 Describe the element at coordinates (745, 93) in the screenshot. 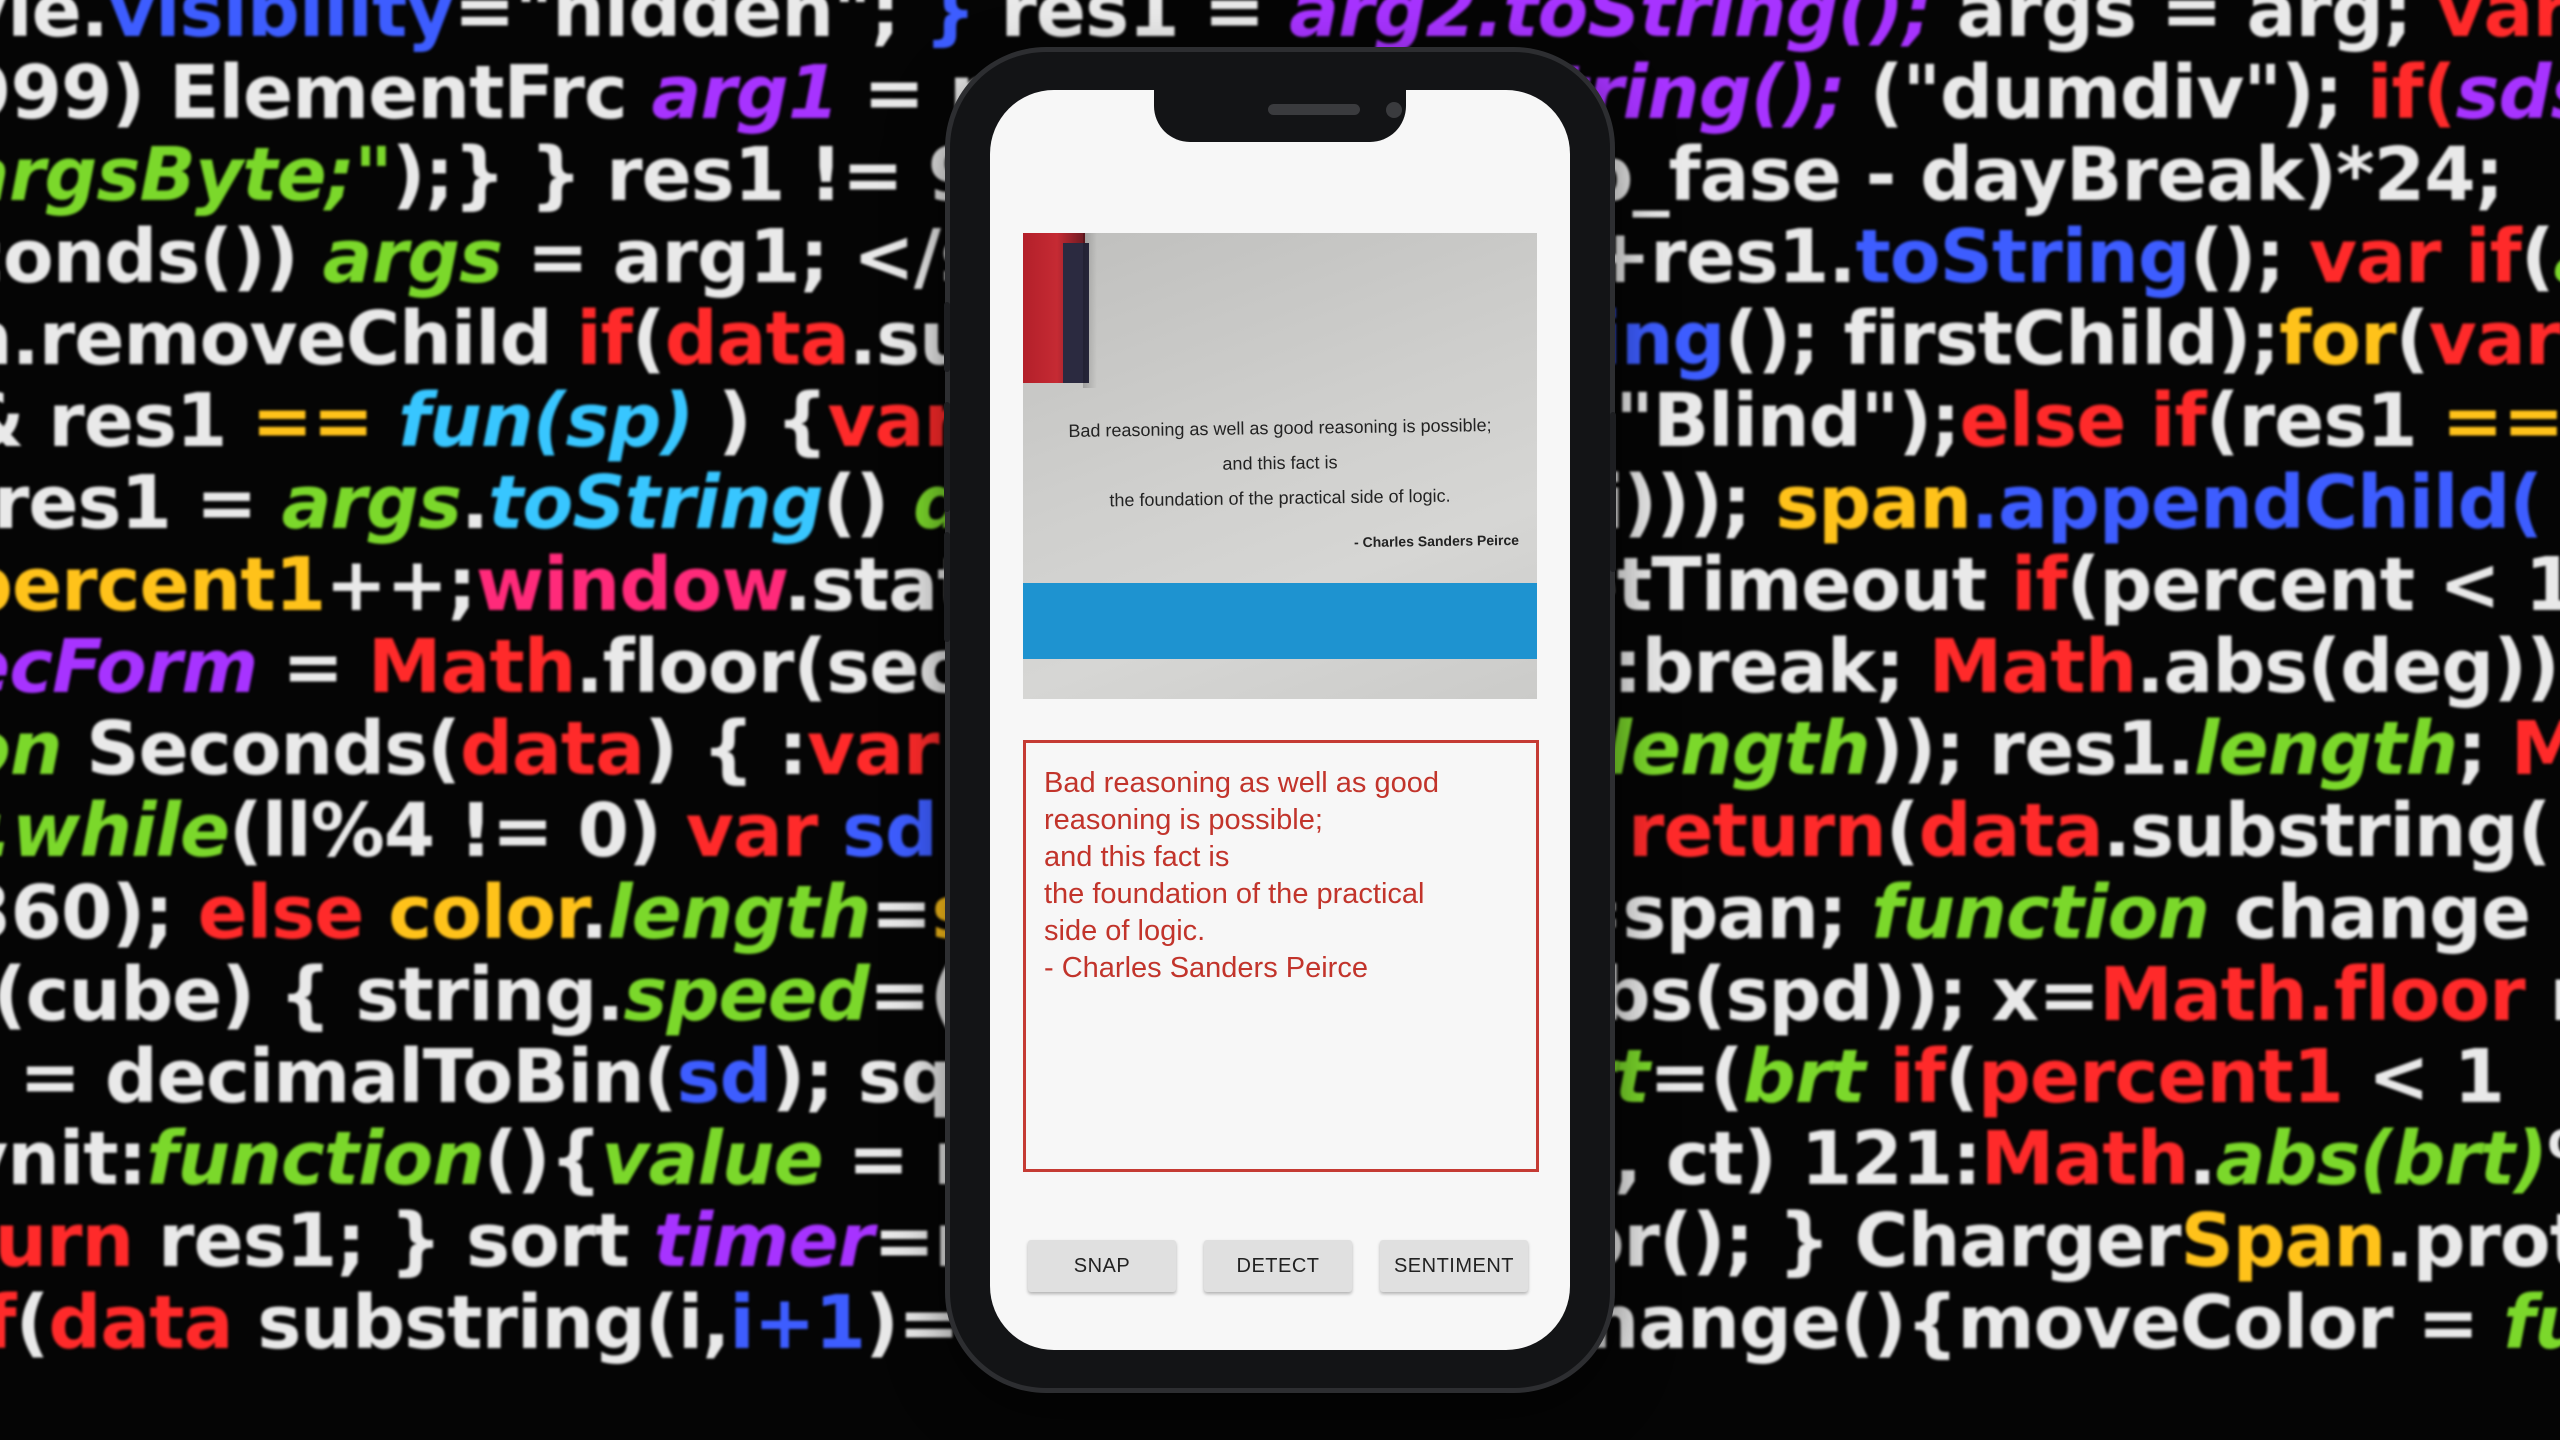

I see `code-token: arg1` at that location.